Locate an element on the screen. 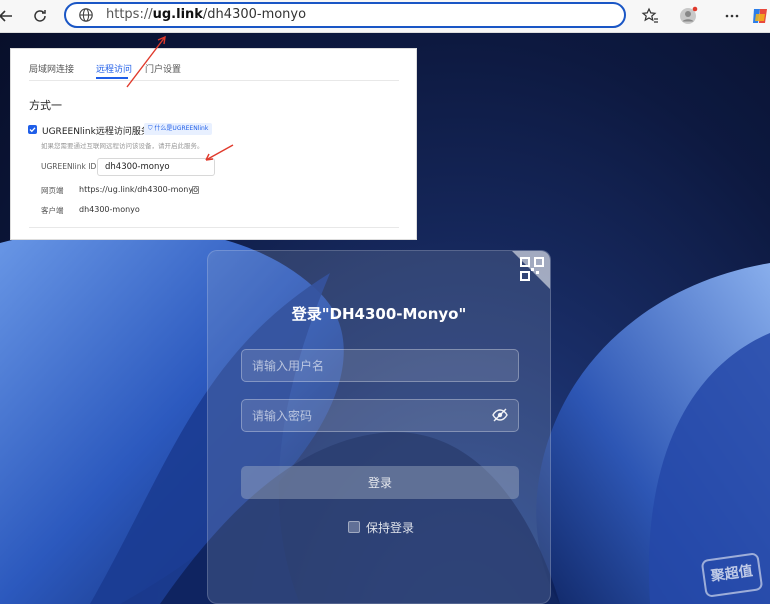 The image size is (770, 604). client-value: dh4300-monyo is located at coordinates (109, 209).